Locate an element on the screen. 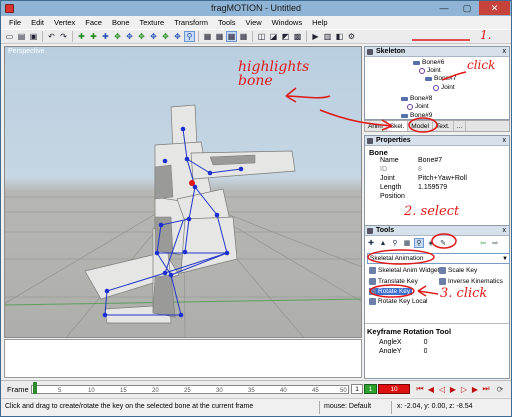  select-face-icon: ✚ is located at coordinates (93, 36).